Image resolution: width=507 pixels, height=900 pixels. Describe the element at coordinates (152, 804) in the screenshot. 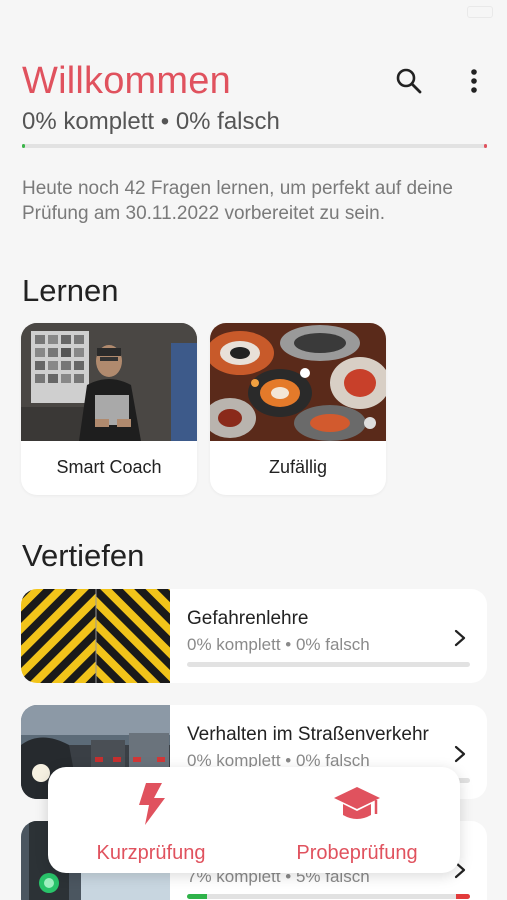

I see `lightning-icon` at that location.